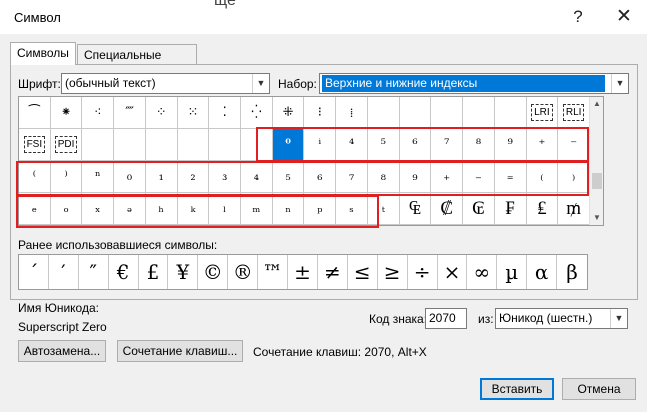  Describe the element at coordinates (288, 145) in the screenshot. I see `symbol-cell: ⁰` at that location.